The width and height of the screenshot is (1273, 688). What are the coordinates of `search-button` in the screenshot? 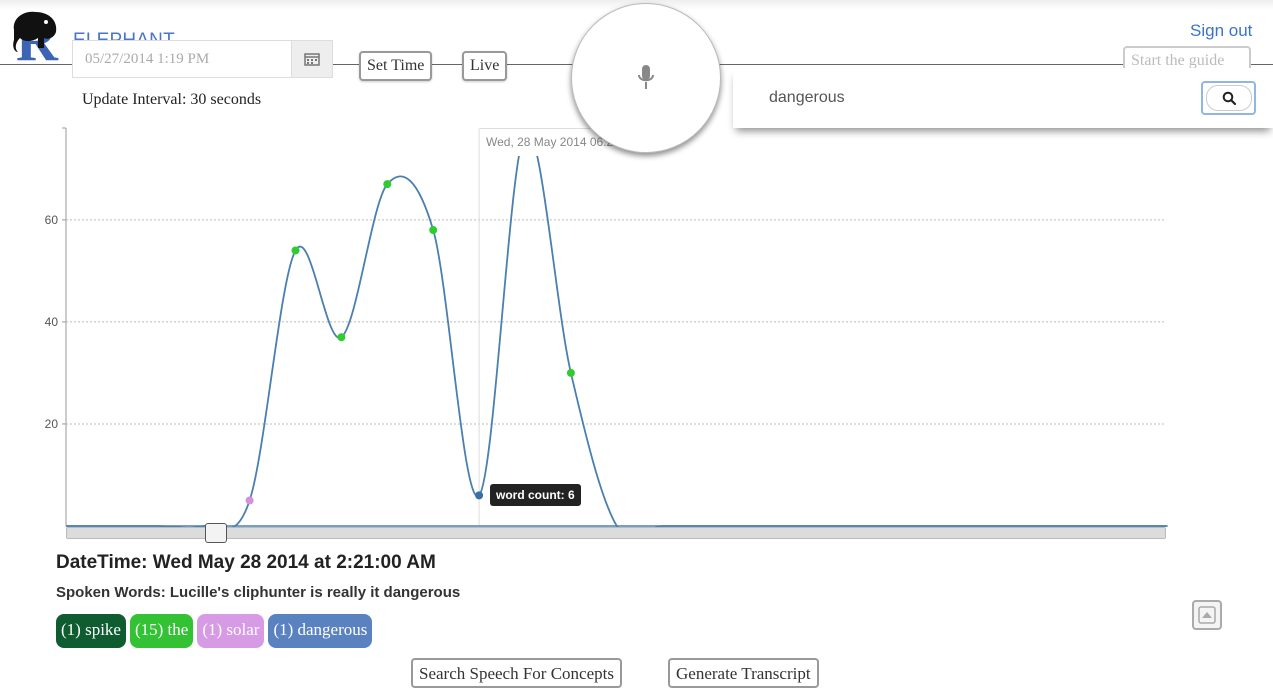 It's located at (1228, 98).